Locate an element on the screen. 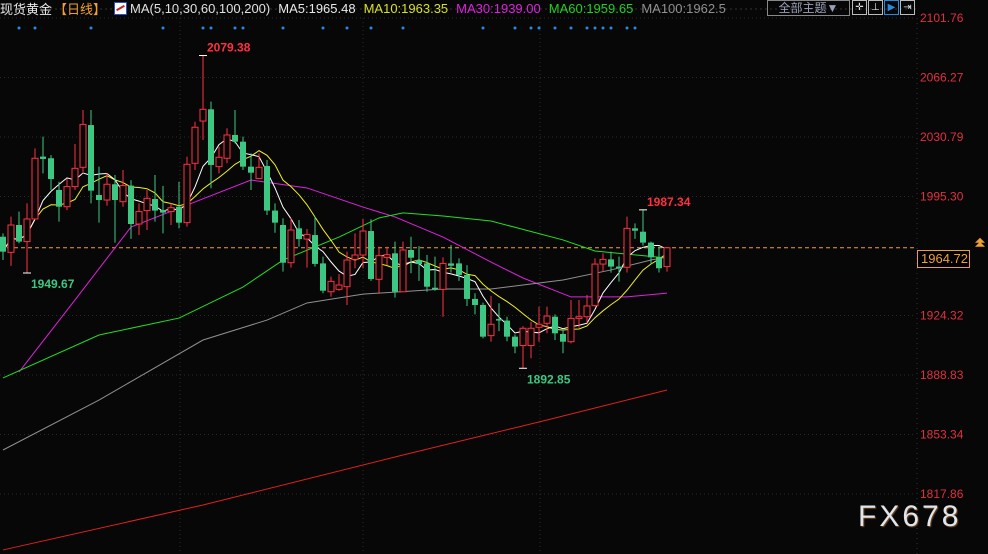  y-tick-label: 1853.34 is located at coordinates (942, 435).